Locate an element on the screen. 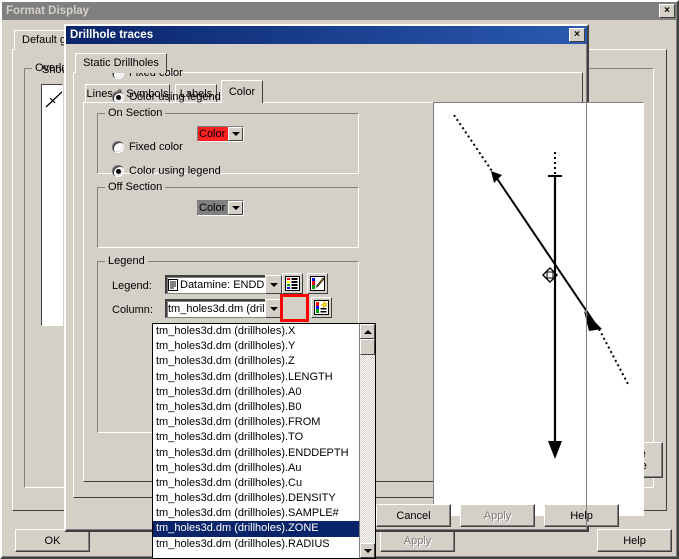  legend-combo: Datamine: ENDDE is located at coordinates (223, 284).